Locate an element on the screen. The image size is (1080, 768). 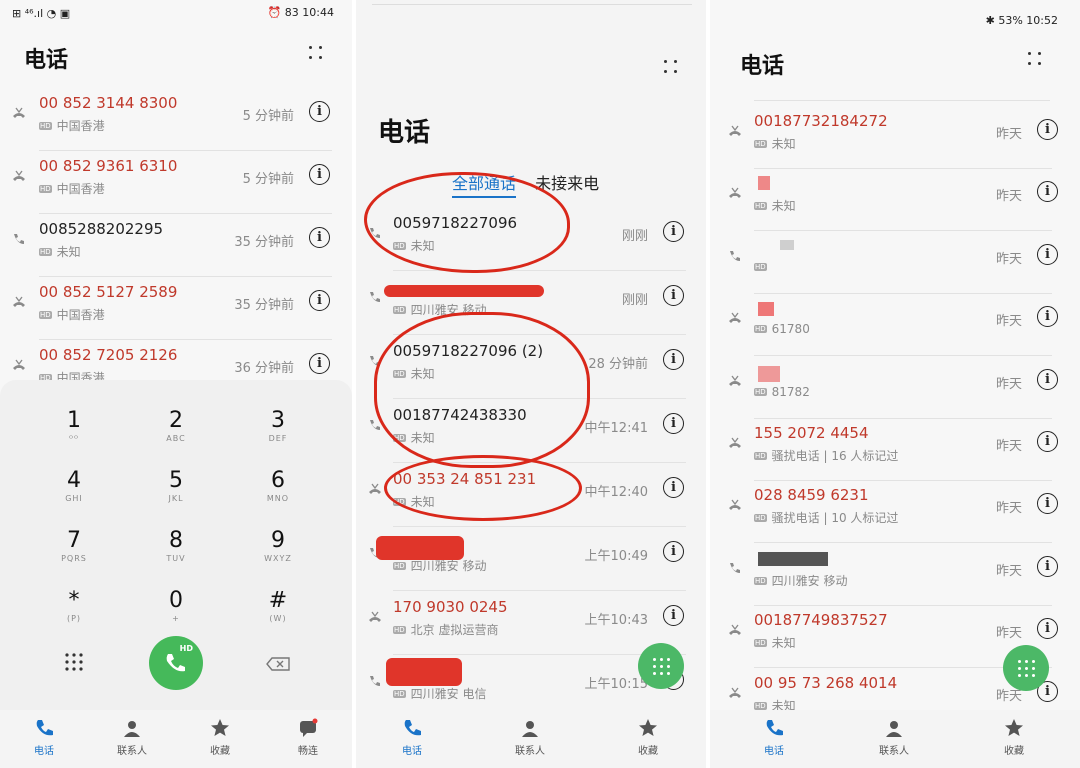
key-digit: 8 is located at coordinates (176, 540).